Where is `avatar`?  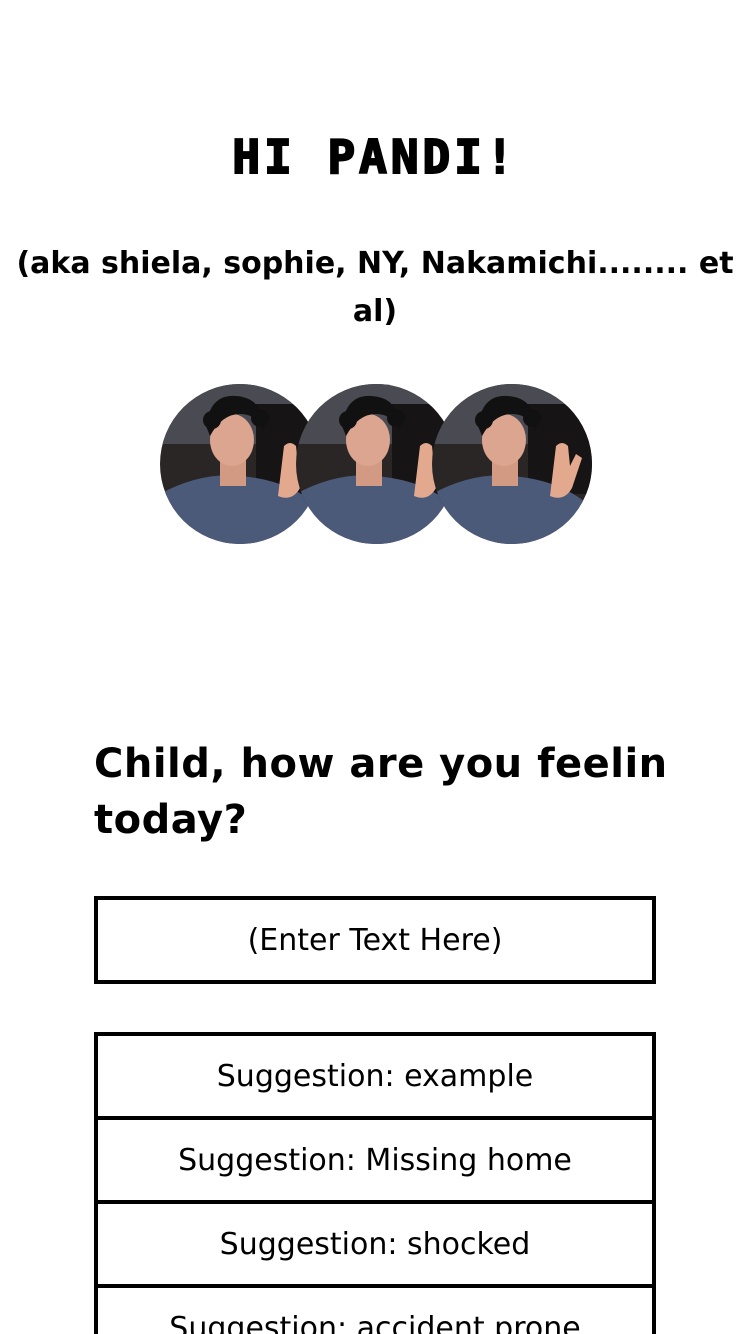 avatar is located at coordinates (512, 464).